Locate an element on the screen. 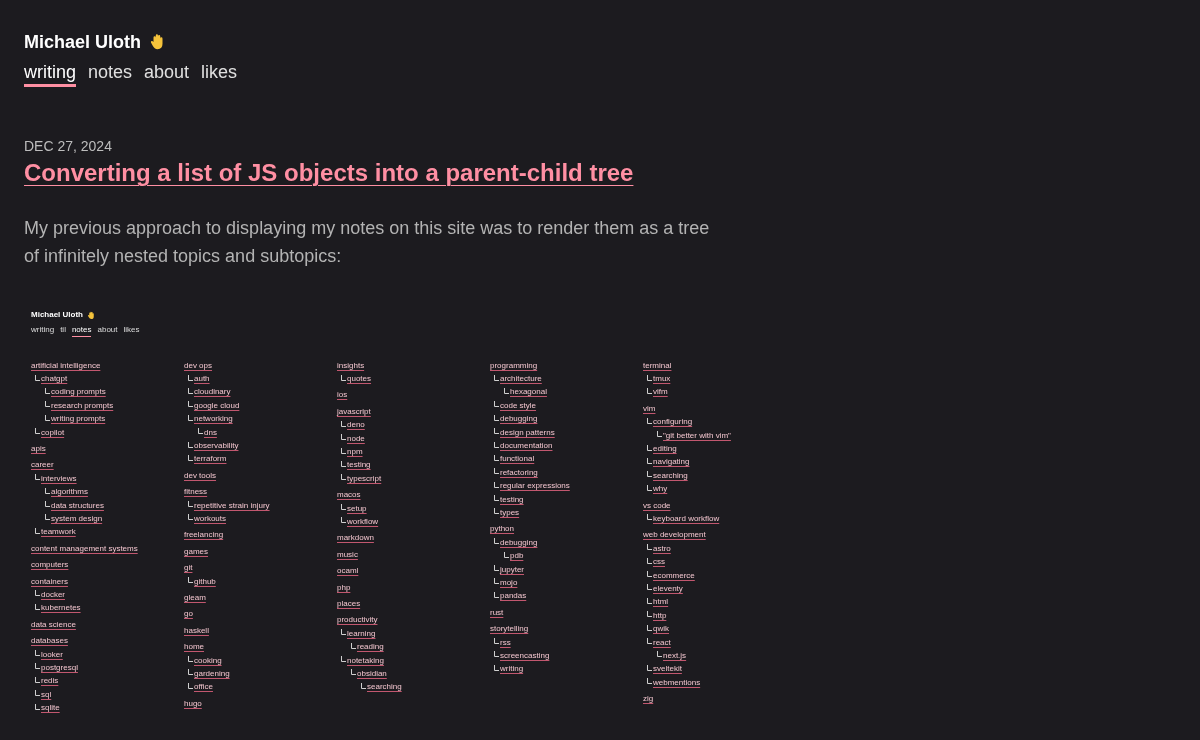 The image size is (1200, 740). note-link: dns is located at coordinates (210, 432).